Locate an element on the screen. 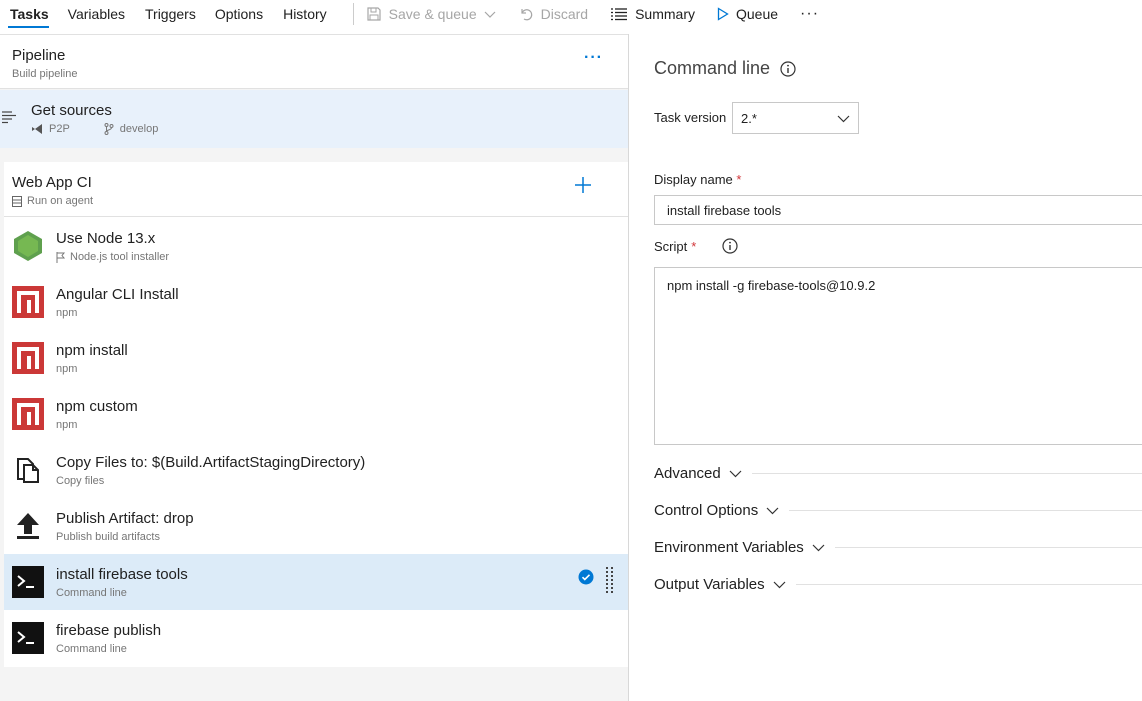 The width and height of the screenshot is (1142, 701). more-icon: ··· is located at coordinates (810, 13).